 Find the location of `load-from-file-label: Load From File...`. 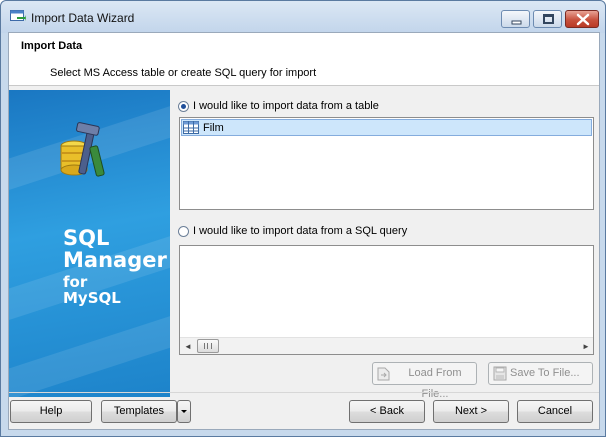

load-from-file-label: Load From File... is located at coordinates (435, 383).